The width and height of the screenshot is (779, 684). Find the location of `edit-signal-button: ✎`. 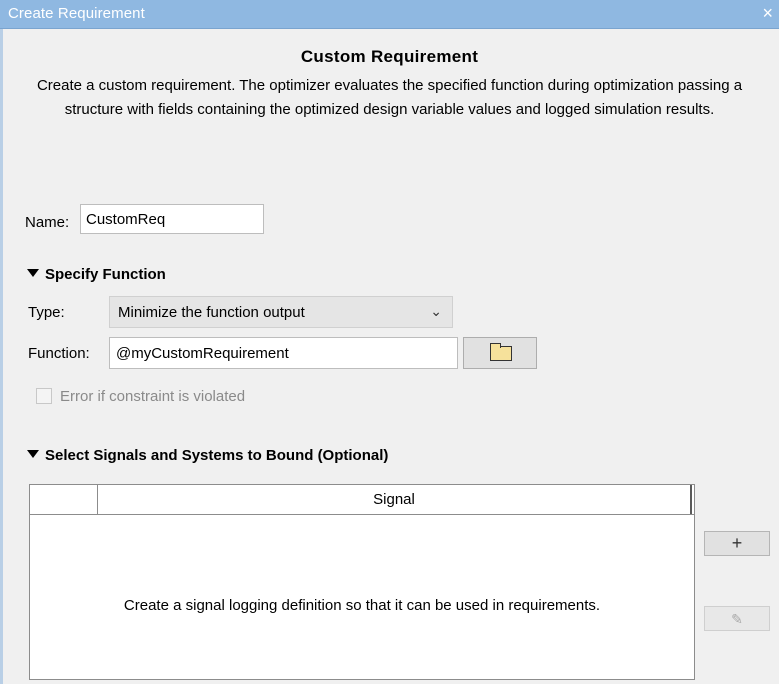

edit-signal-button: ✎ is located at coordinates (737, 618).